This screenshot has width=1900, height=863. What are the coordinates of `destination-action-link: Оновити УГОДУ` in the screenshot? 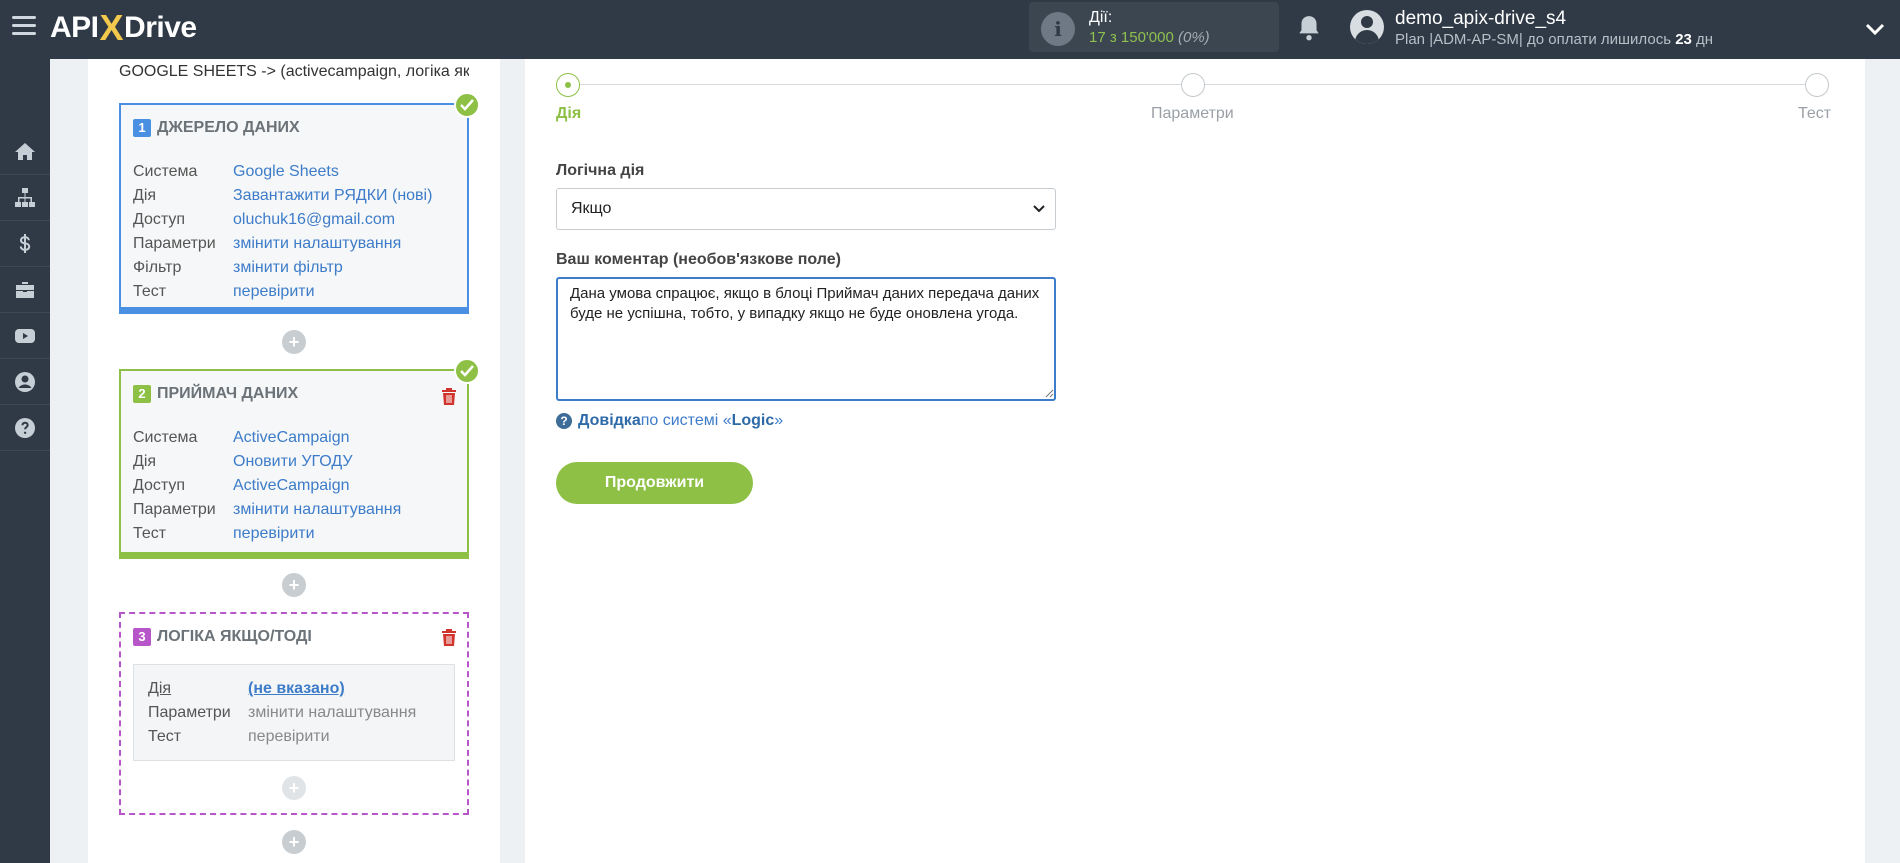 It's located at (293, 462).